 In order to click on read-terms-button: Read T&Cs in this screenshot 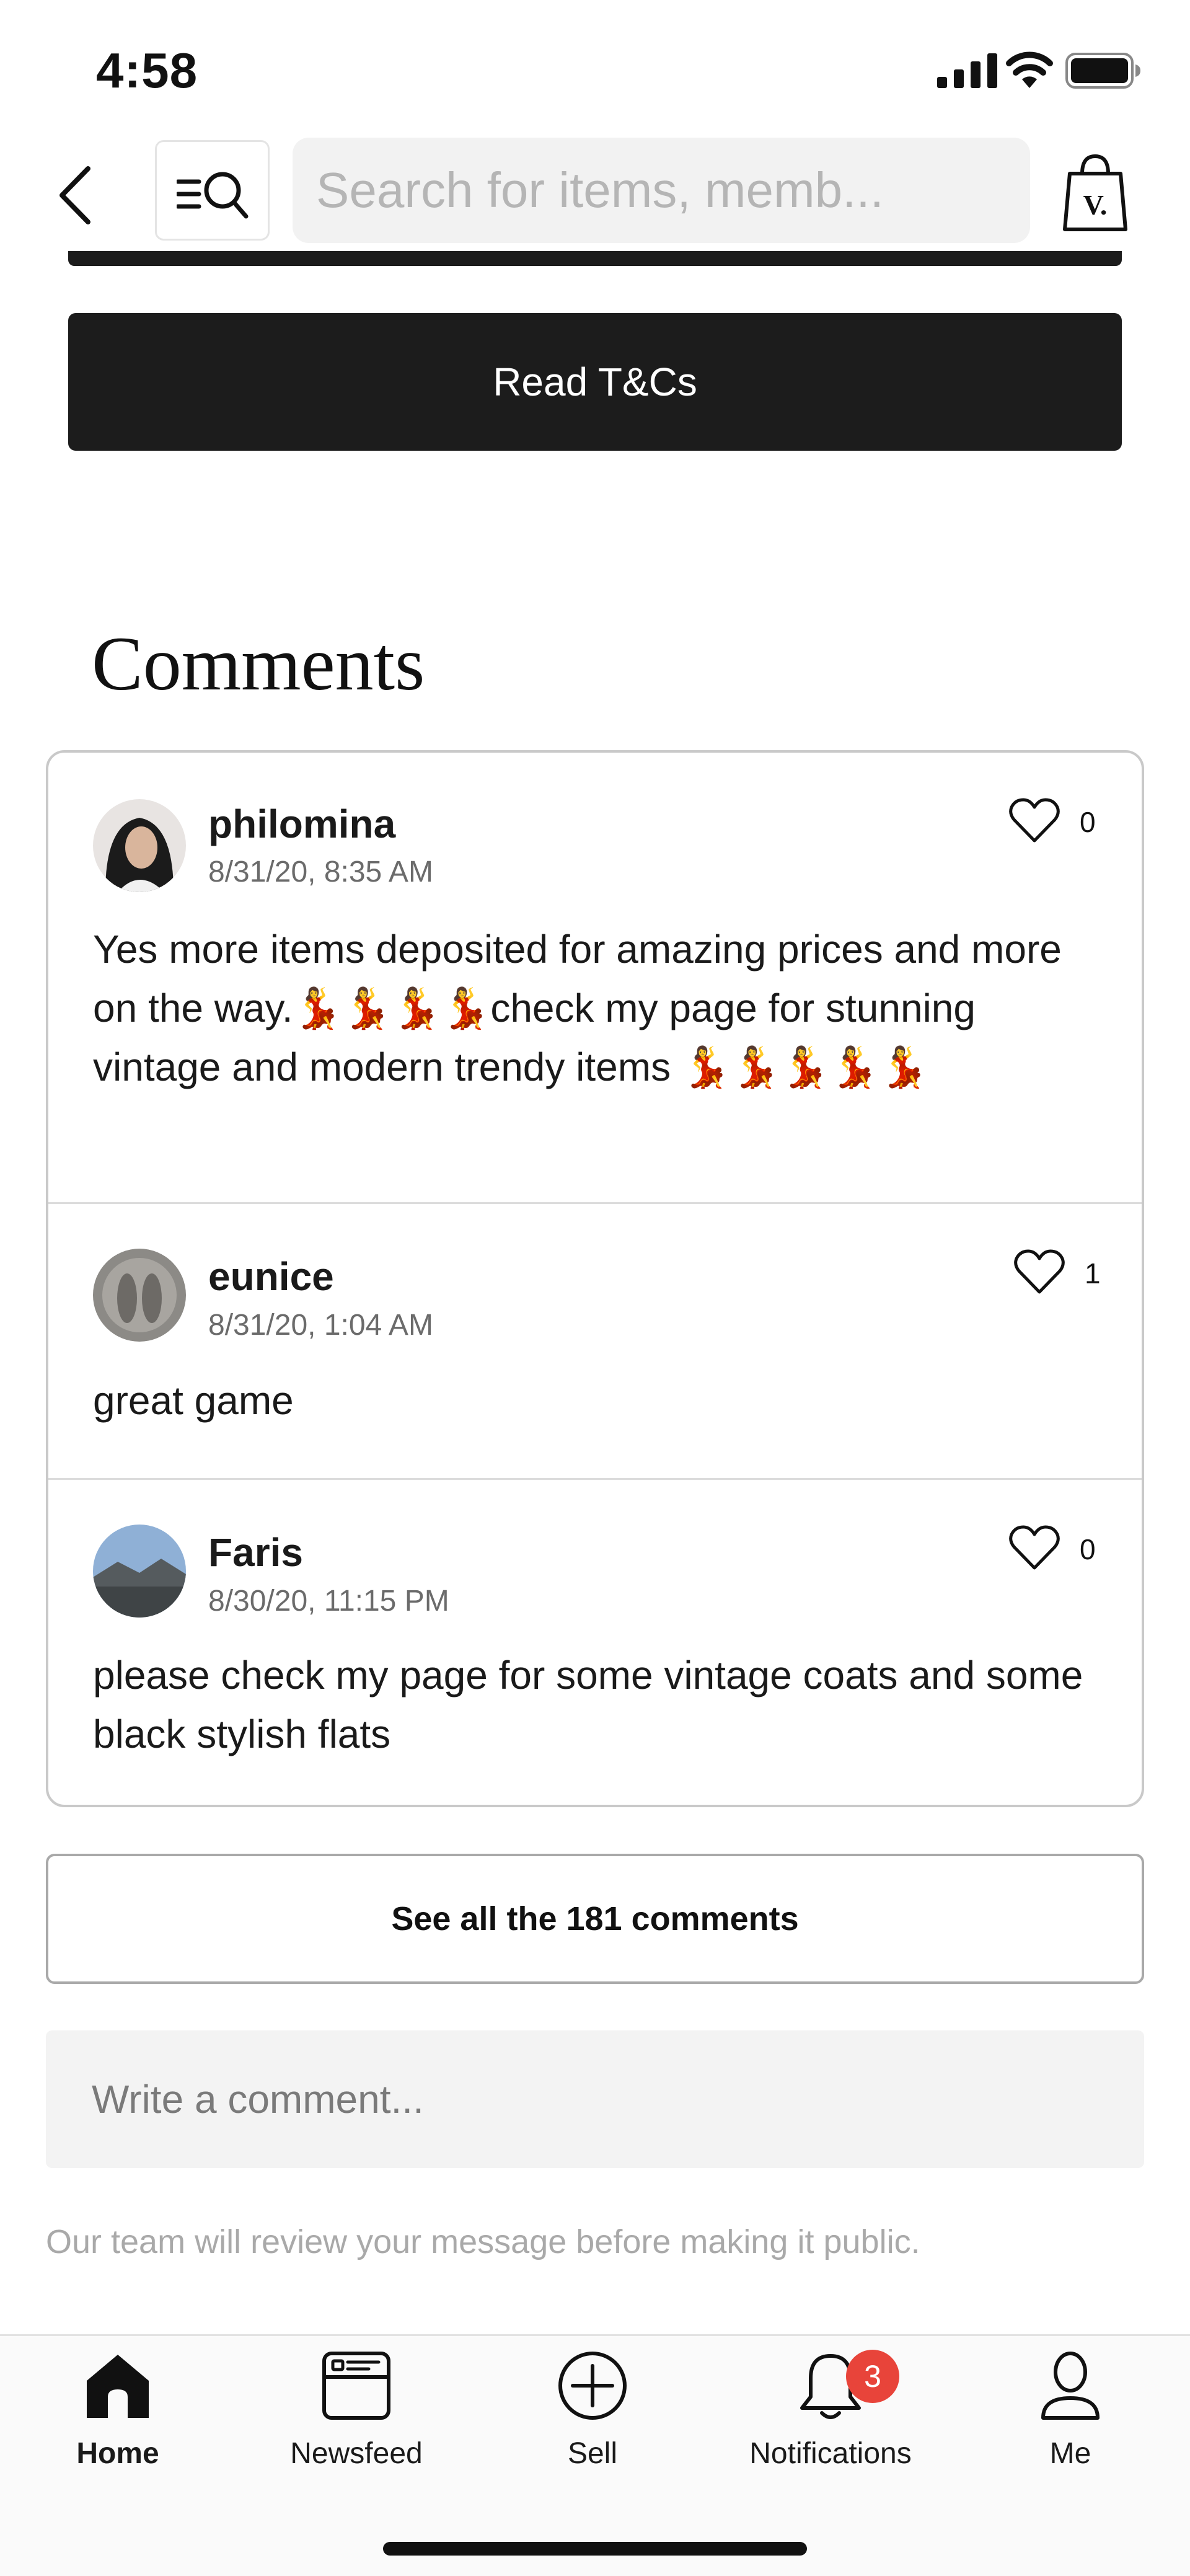, I will do `click(595, 382)`.